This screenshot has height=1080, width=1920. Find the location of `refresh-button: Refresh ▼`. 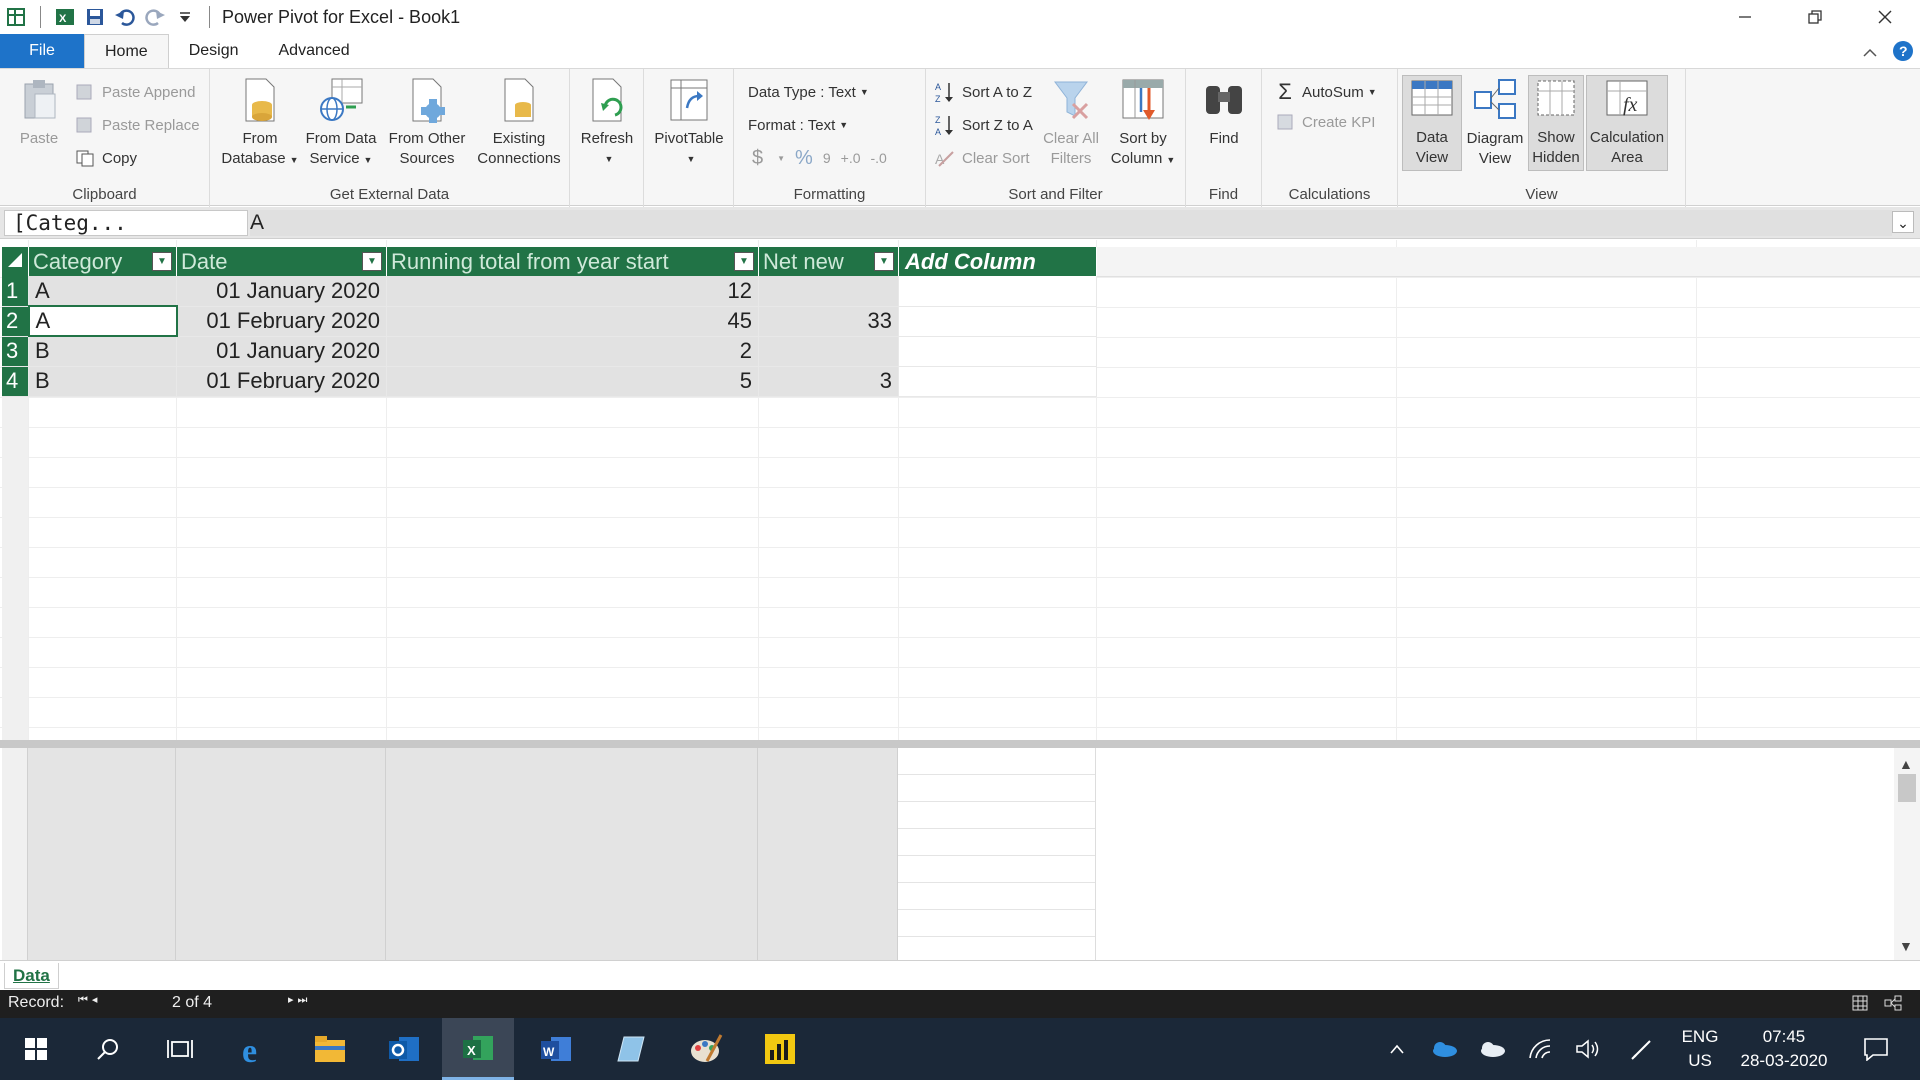

refresh-button: Refresh ▼ is located at coordinates (607, 123).